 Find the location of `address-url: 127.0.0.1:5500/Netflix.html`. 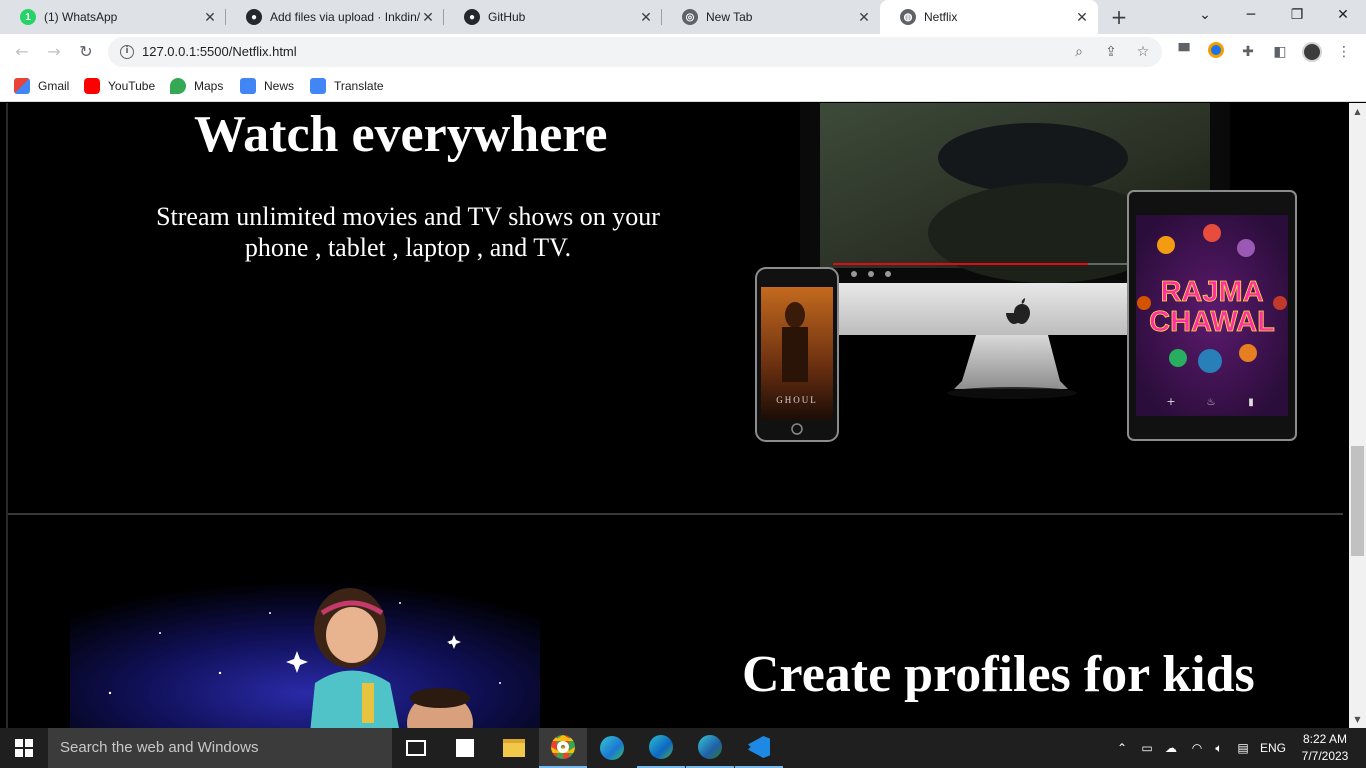

address-url: 127.0.0.1:5500/Netflix.html is located at coordinates (219, 51).